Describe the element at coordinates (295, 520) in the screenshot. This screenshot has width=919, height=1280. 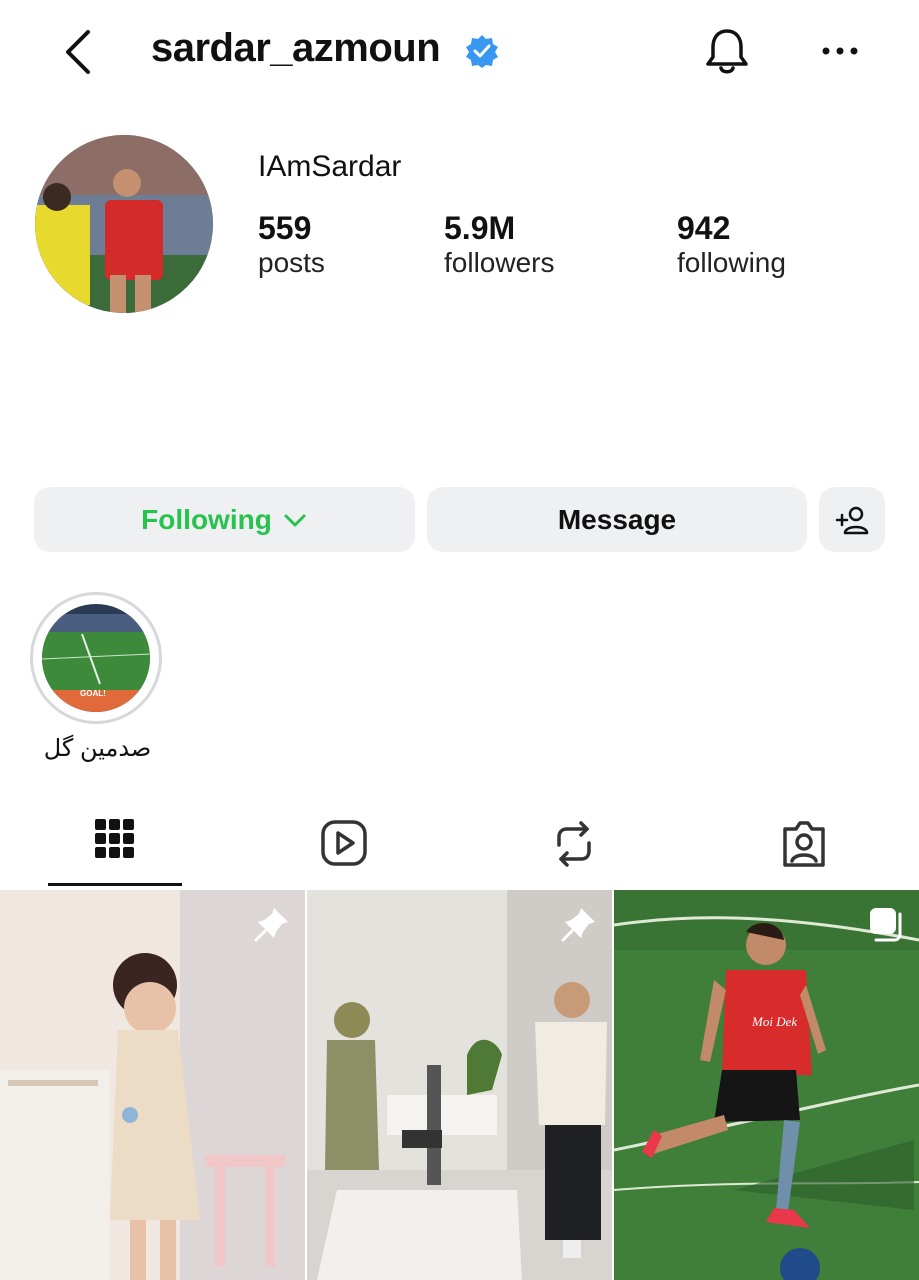
I see `chevron-down-icon` at that location.